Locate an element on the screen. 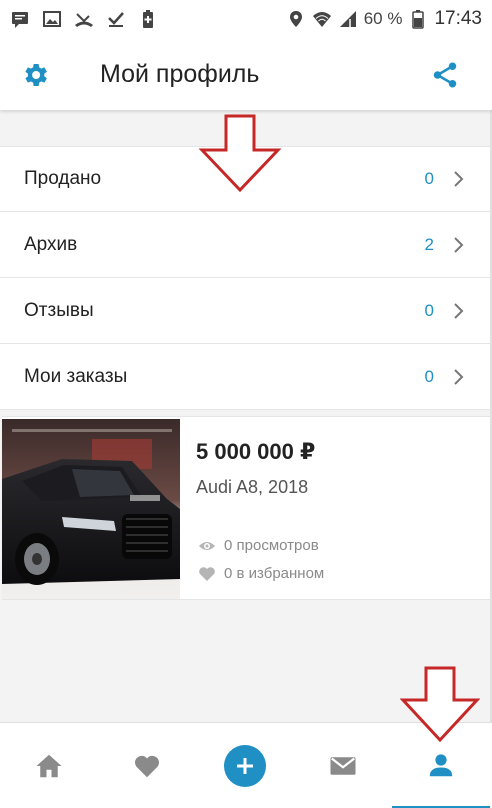 The height and width of the screenshot is (808, 492). clock: 17:43 is located at coordinates (458, 18).